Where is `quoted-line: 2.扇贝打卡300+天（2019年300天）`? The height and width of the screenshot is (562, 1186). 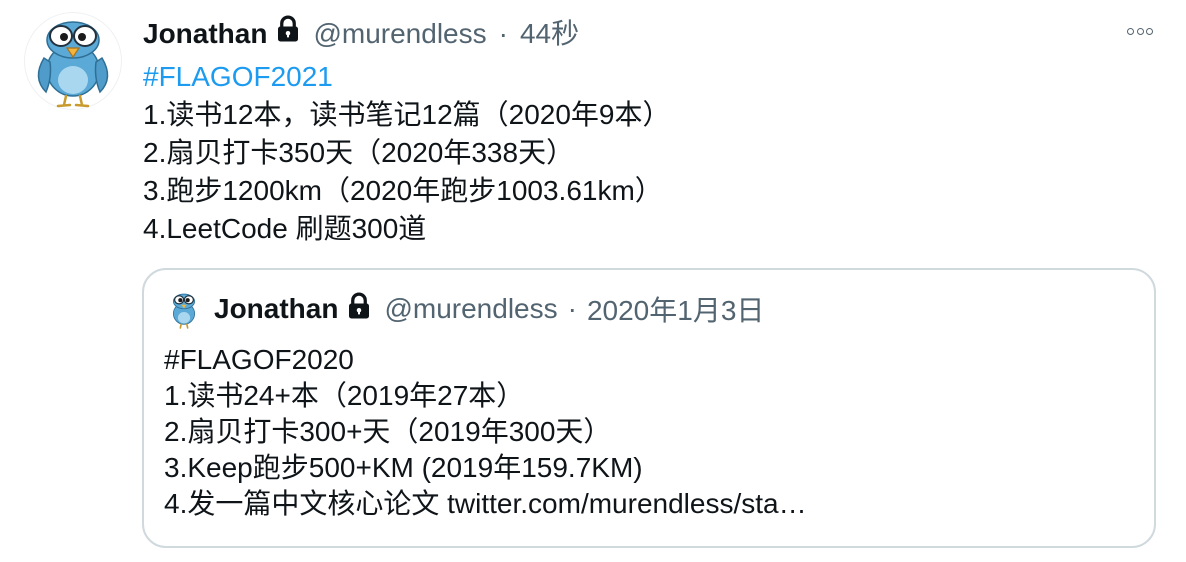 quoted-line: 2.扇贝打卡300+天（2019年300天） is located at coordinates (388, 431).